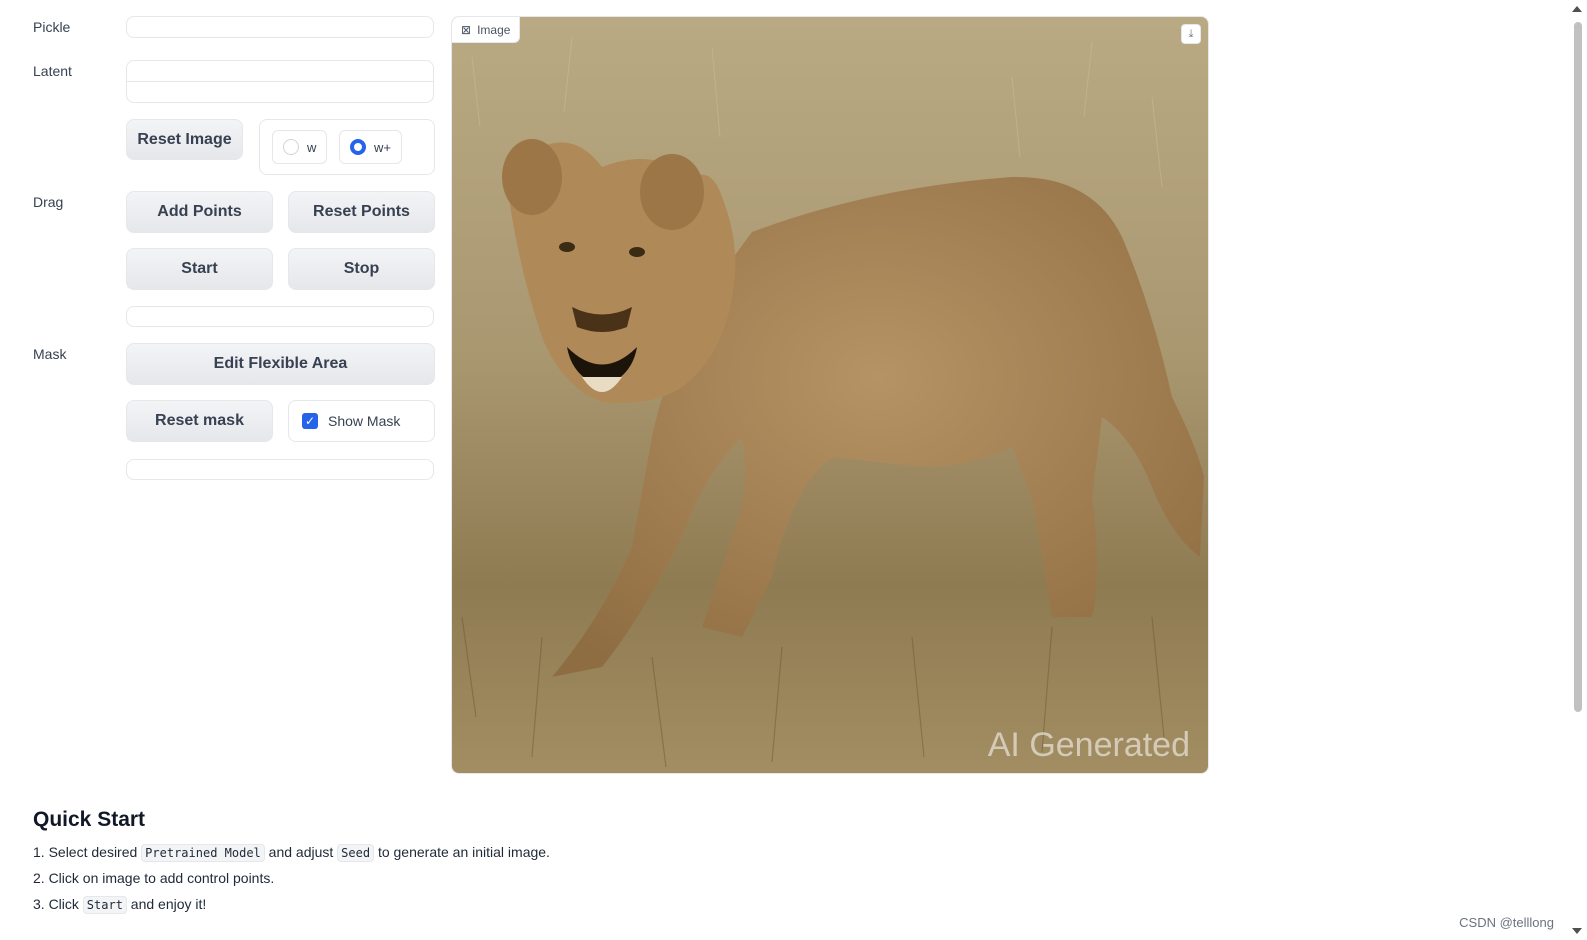  What do you see at coordinates (310, 421) in the screenshot?
I see `checkbox-checked-icon: ✓` at bounding box center [310, 421].